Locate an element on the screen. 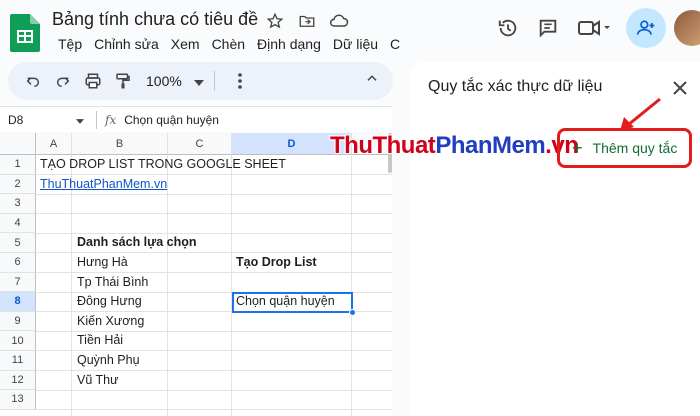  fill-handle is located at coordinates (352, 312).